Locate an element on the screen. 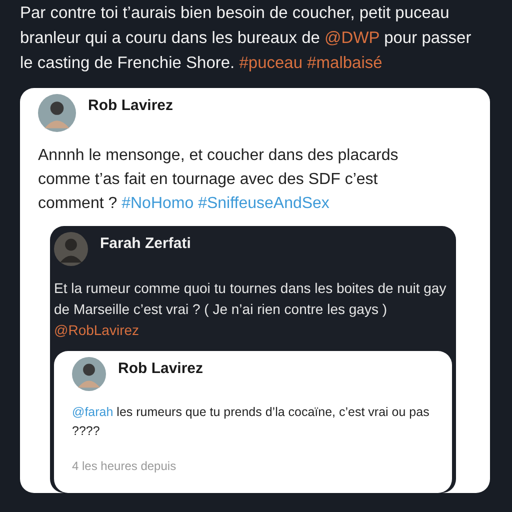 This screenshot has width=512, height=512. mention-link: @farah is located at coordinates (93, 412).